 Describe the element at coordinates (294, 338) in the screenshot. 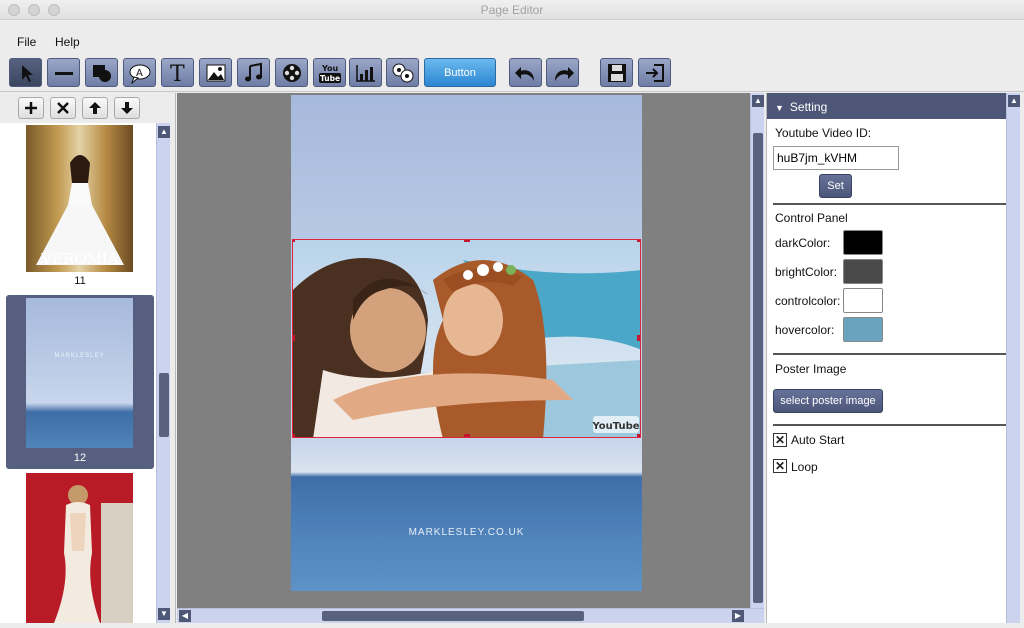

I see `resize-handle-w` at that location.